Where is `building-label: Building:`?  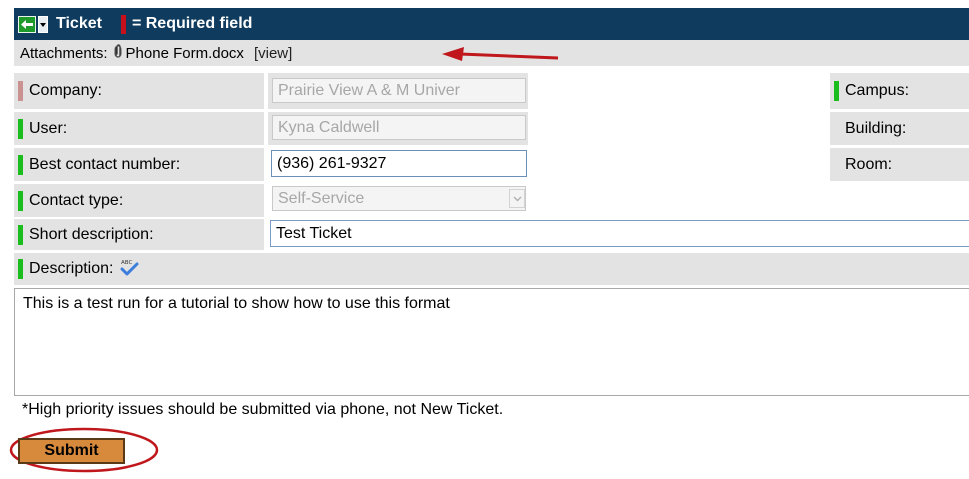 building-label: Building: is located at coordinates (876, 128).